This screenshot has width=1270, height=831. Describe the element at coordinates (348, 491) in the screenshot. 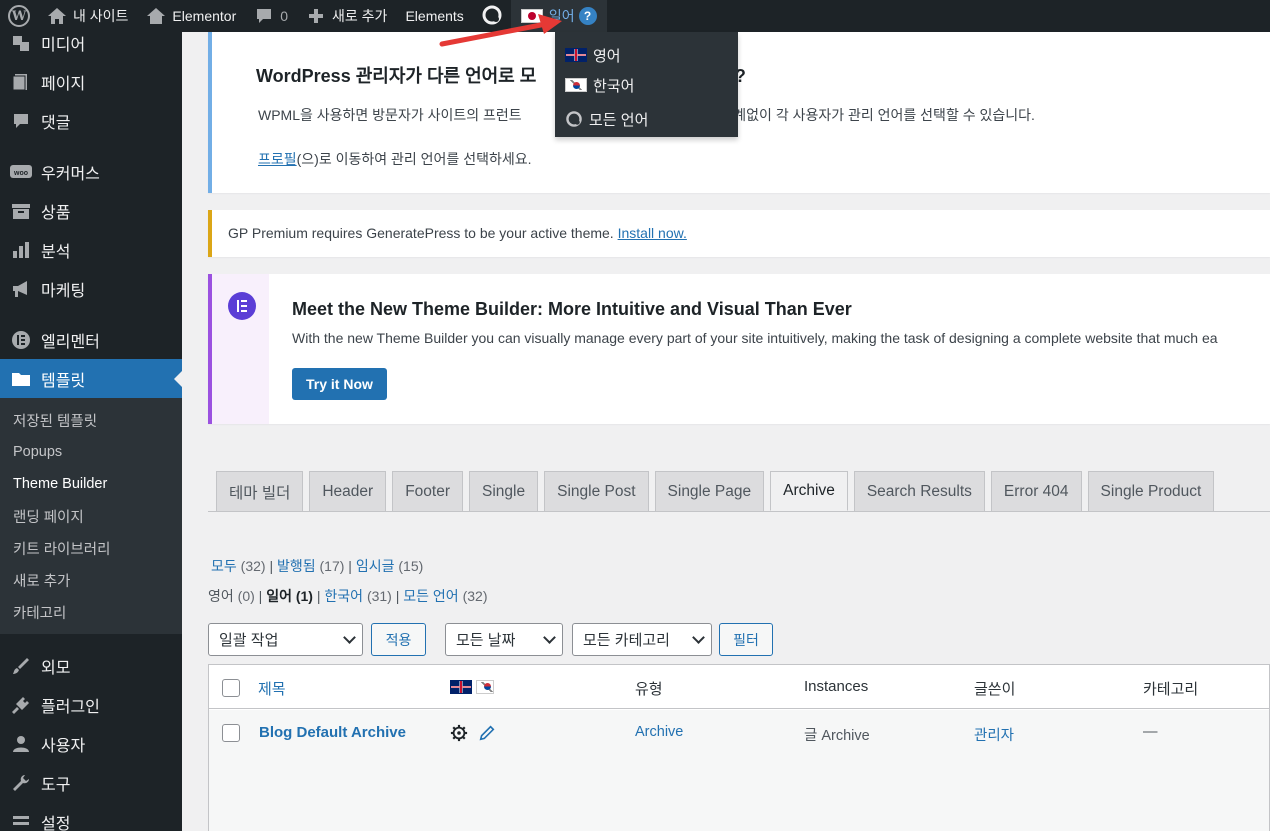

I see `tab-header: Header` at that location.